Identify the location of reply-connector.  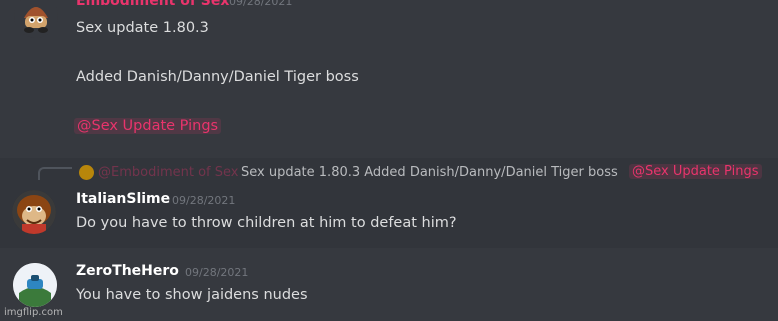
(55, 173).